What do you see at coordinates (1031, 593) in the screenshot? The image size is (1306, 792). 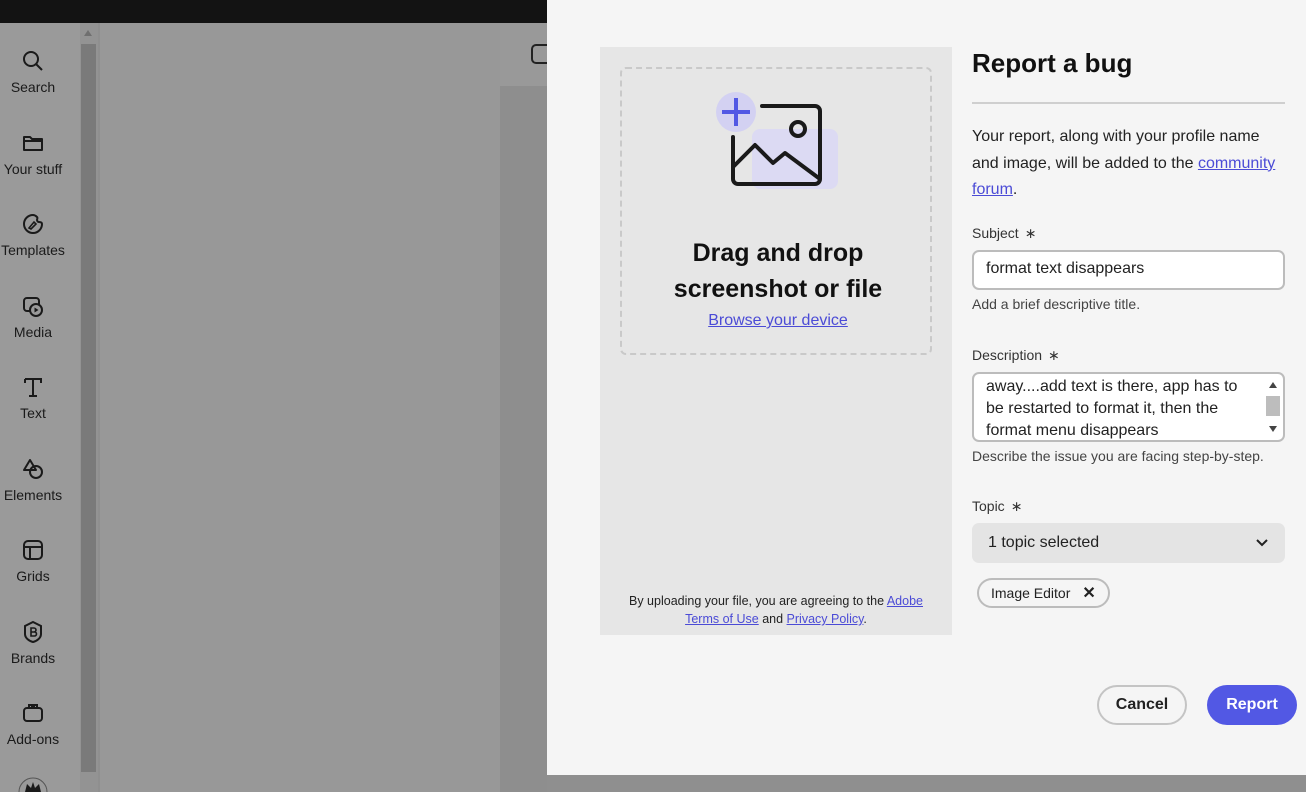 I see `topic-tag-label: Image Editor` at bounding box center [1031, 593].